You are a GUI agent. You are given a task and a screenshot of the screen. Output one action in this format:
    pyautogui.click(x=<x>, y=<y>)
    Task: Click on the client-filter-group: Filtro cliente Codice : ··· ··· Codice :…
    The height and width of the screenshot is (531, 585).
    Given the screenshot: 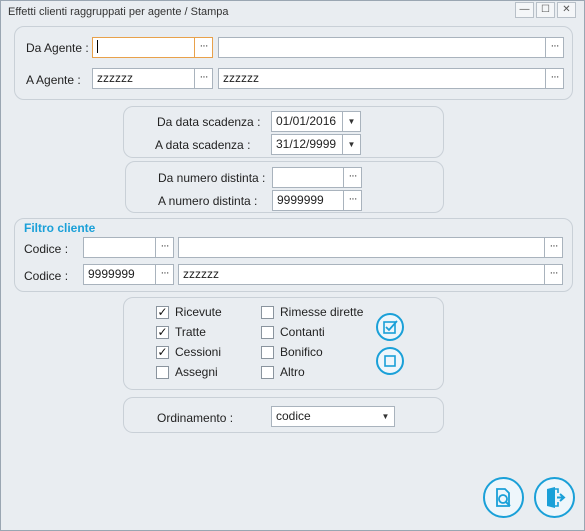 What is the action you would take?
    pyautogui.click(x=293, y=255)
    